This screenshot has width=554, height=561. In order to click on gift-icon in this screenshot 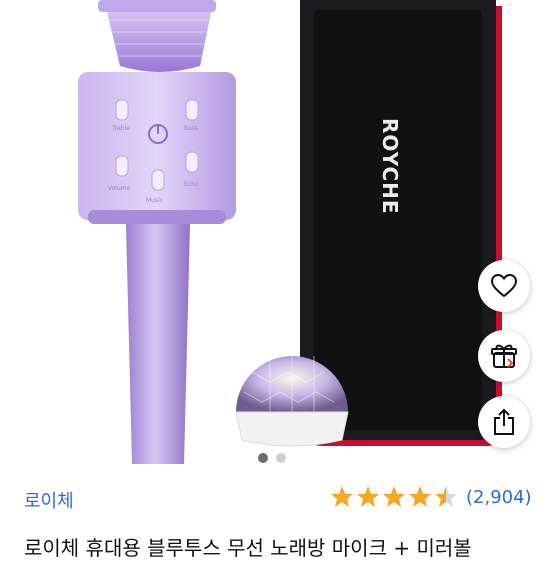, I will do `click(504, 356)`.